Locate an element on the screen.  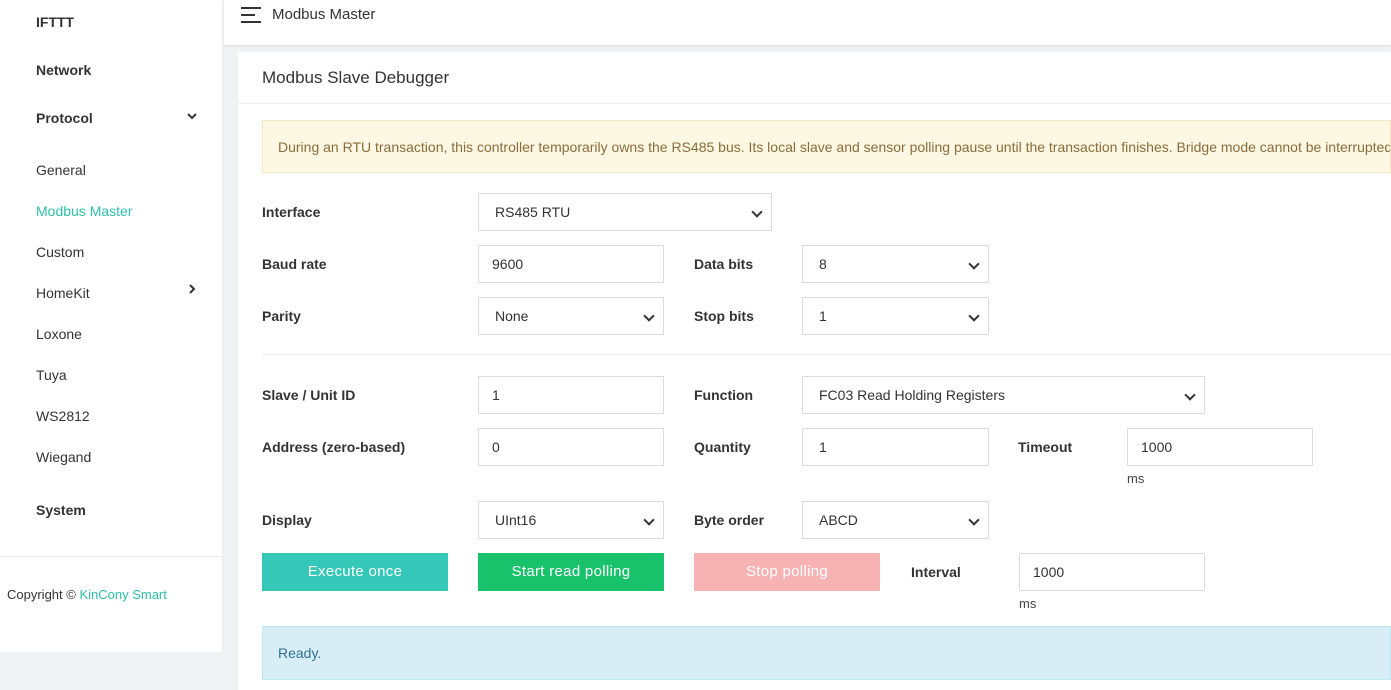
sidebar-item-homekit: HomeKit is located at coordinates (63, 293).